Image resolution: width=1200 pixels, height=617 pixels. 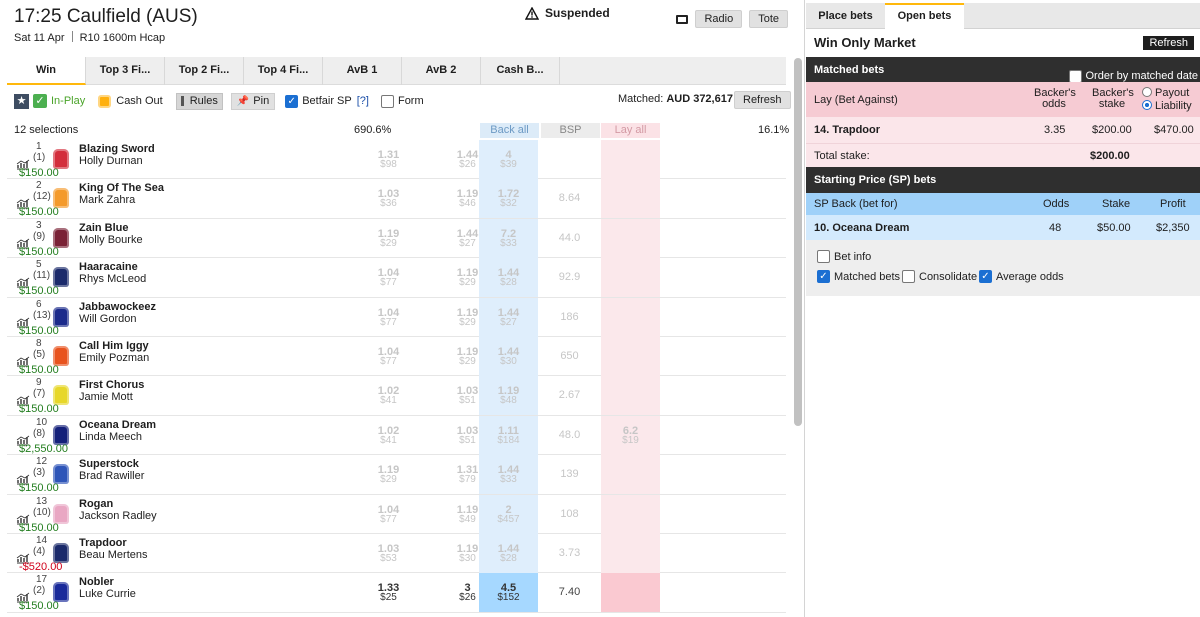 What do you see at coordinates (363, 101) in the screenshot?
I see `help-link: [?]` at bounding box center [363, 101].